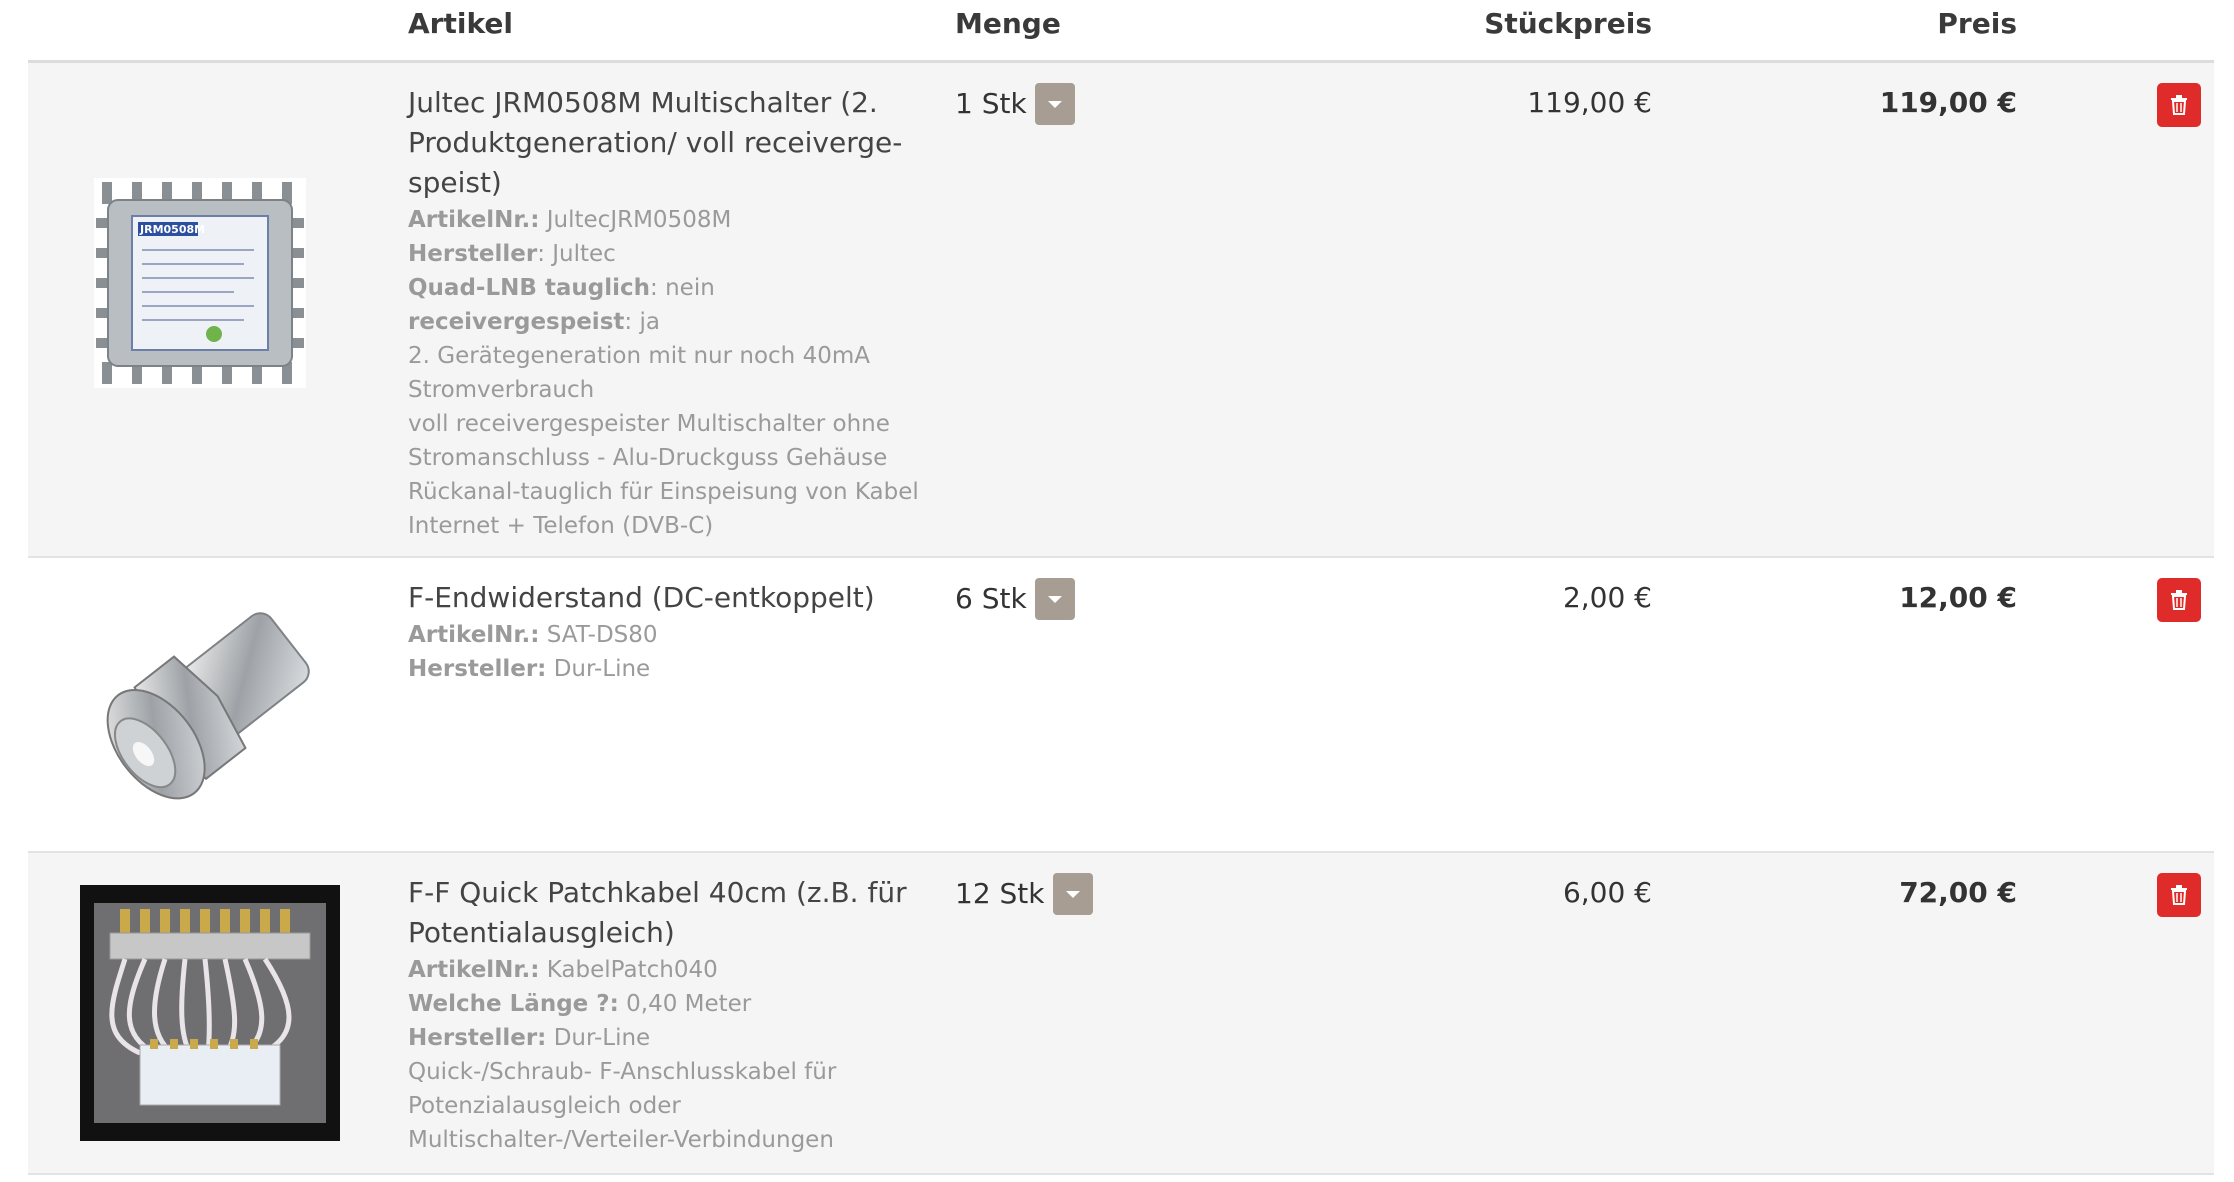 This screenshot has width=2234, height=1182. I want to click on product-name-line: Potentialausgleich), so click(541, 932).